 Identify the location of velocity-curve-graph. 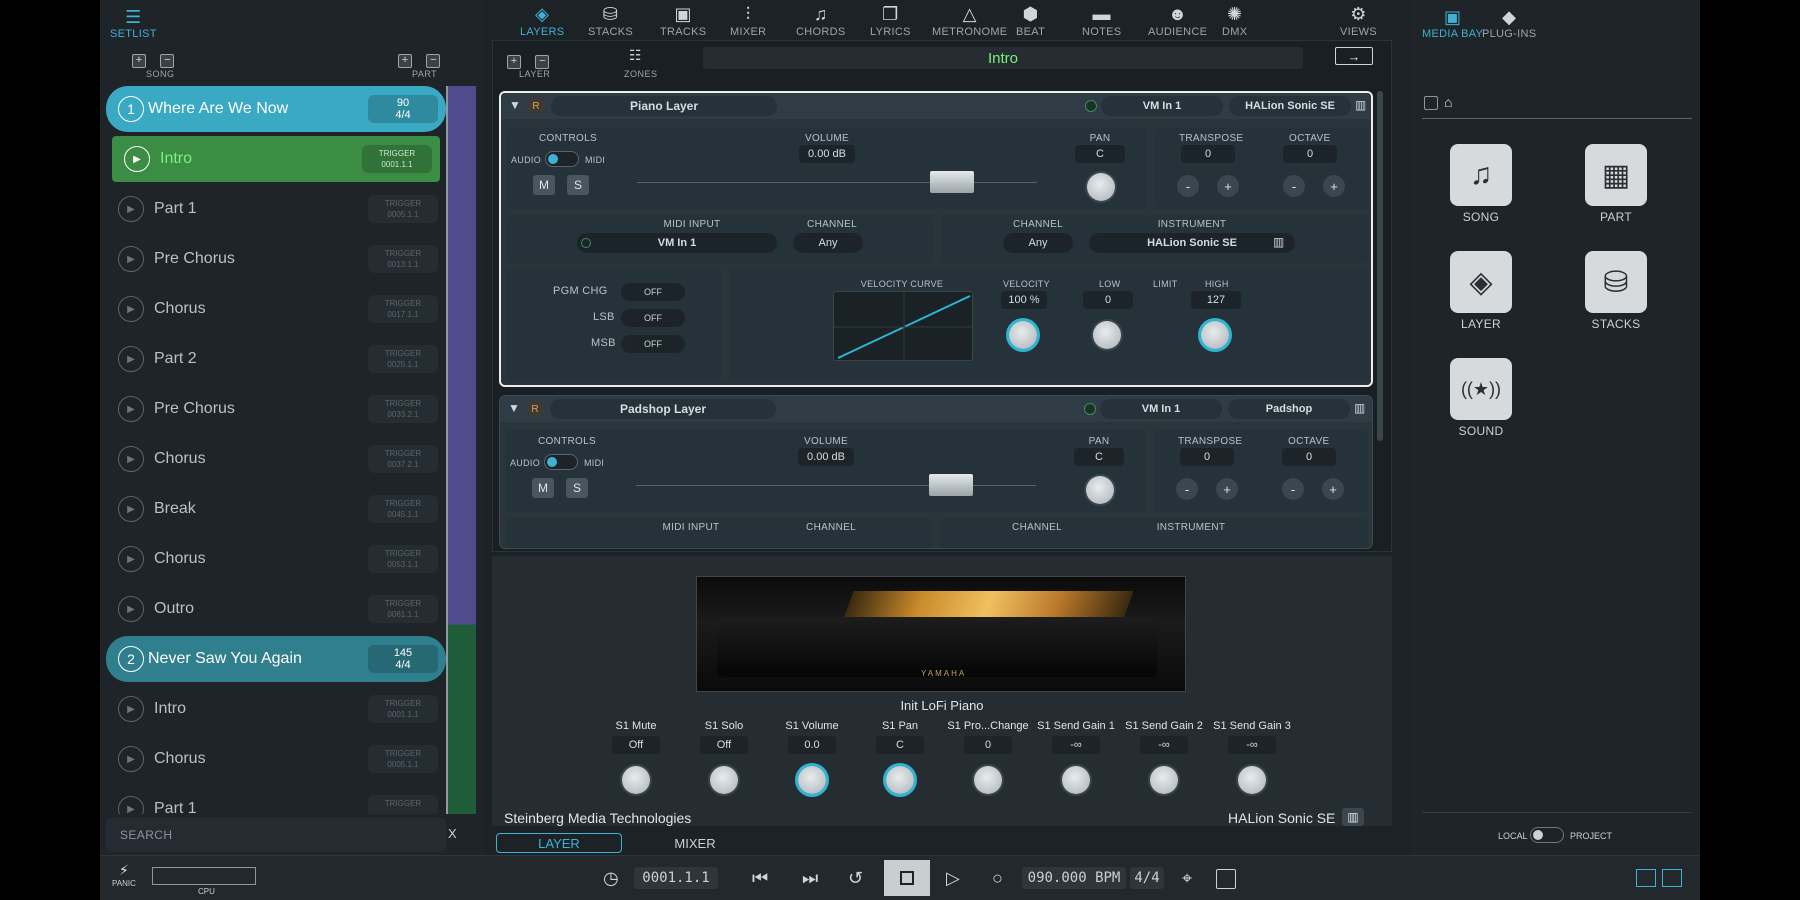
(903, 326).